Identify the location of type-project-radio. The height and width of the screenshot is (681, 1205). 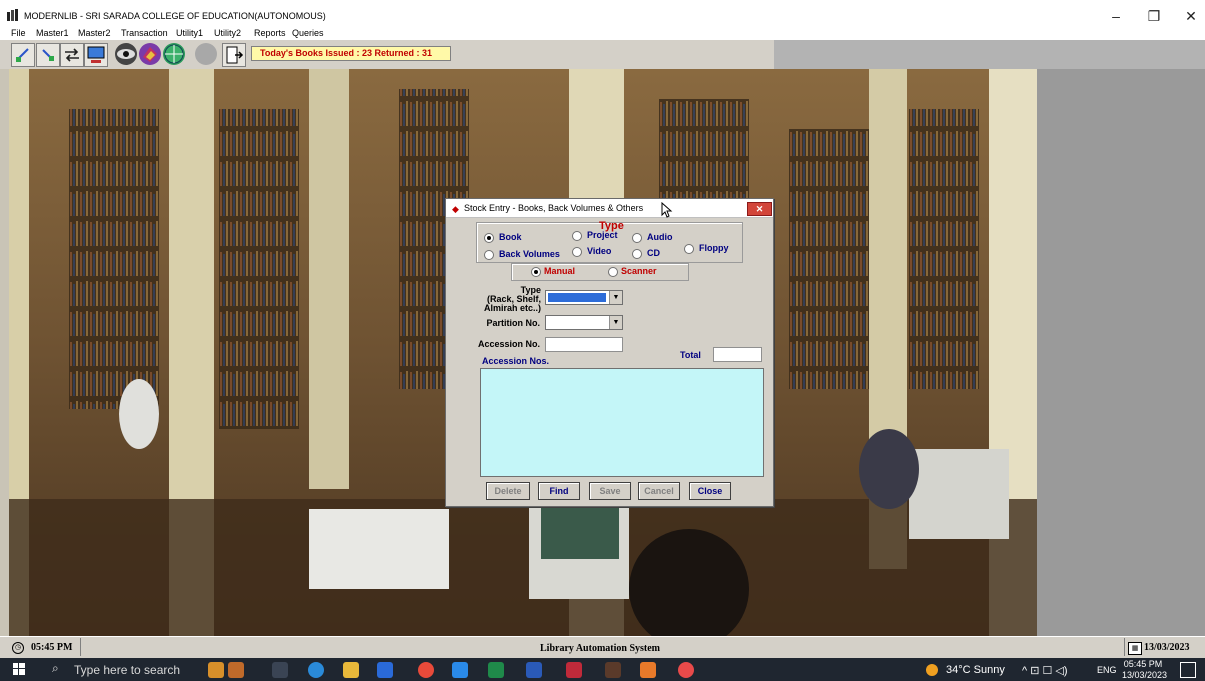
(577, 236).